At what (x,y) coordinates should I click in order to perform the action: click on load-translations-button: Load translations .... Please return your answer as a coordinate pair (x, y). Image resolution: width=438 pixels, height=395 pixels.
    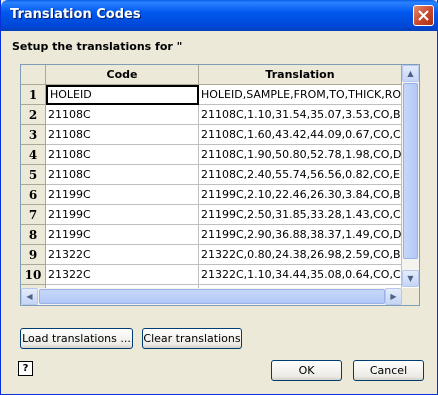
    Looking at the image, I should click on (76, 338).